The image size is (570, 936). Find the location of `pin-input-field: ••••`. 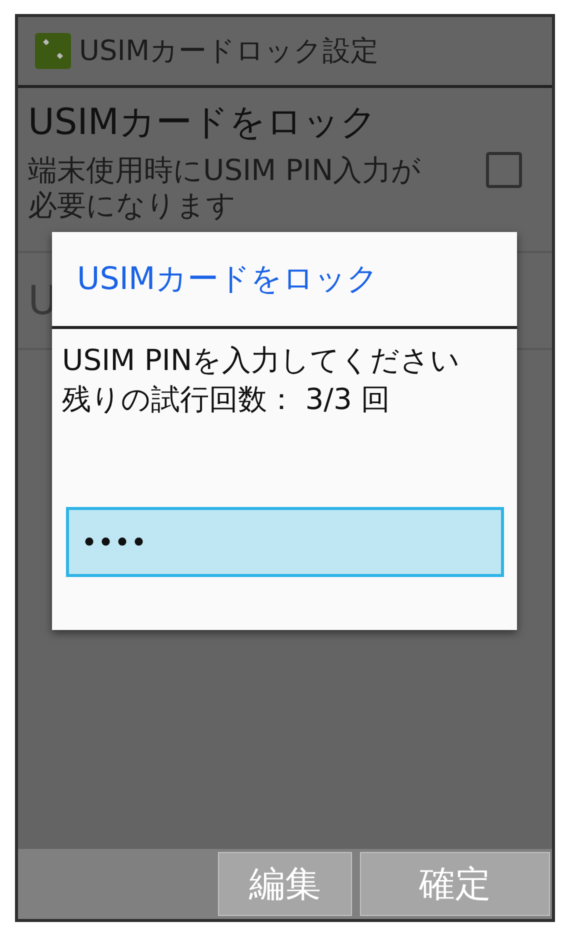

pin-input-field: •••• is located at coordinates (285, 542).